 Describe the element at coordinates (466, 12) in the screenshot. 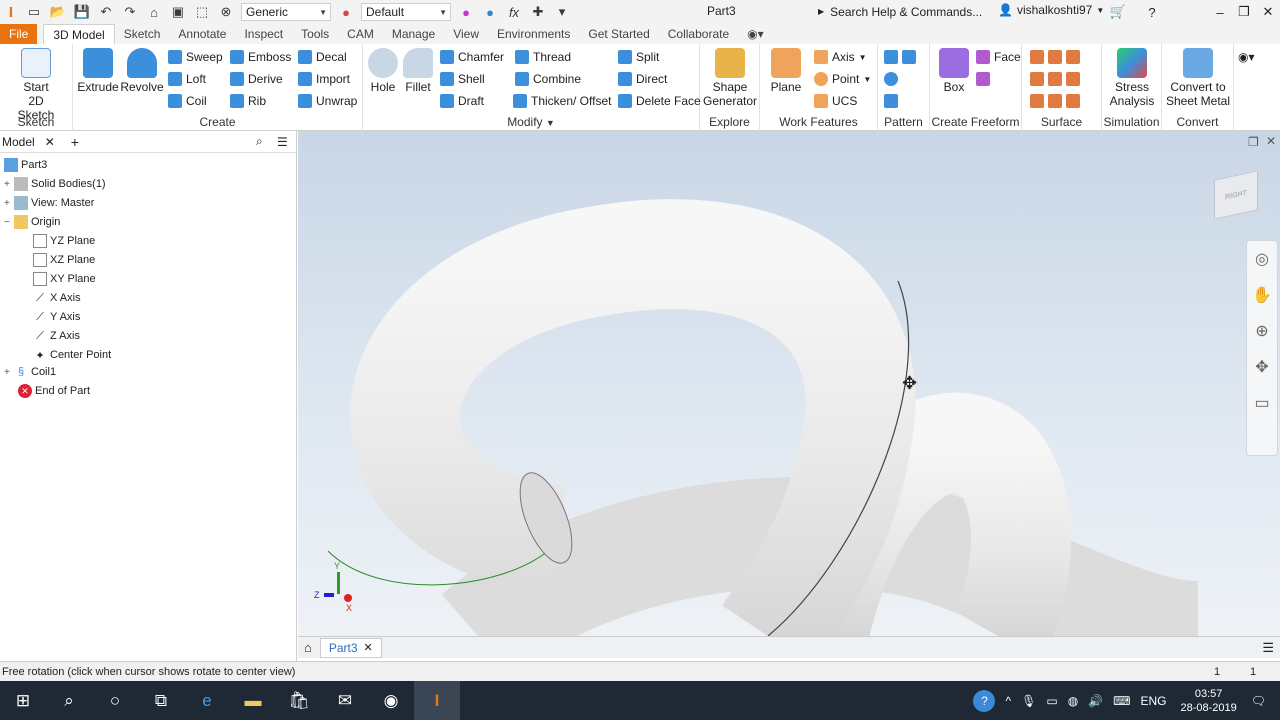

I see `adjust-icon: ●` at that location.